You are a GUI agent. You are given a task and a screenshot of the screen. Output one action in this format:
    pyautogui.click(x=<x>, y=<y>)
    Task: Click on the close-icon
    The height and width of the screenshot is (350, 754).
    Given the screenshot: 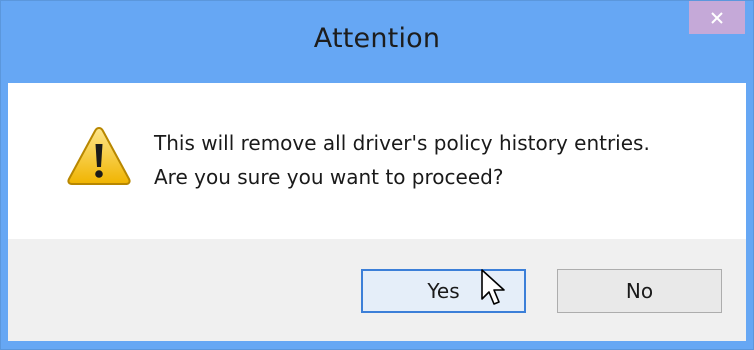 What is the action you would take?
    pyautogui.click(x=717, y=17)
    